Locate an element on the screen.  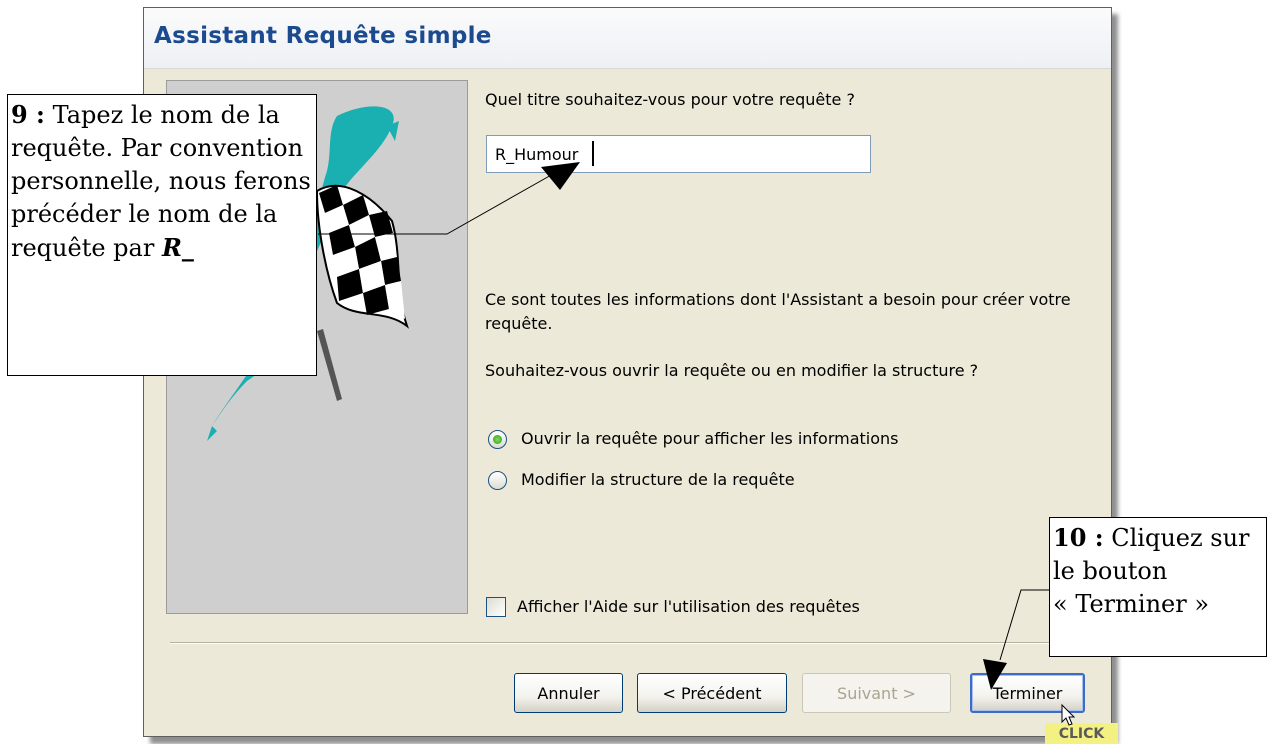
callout-9-prefix: R_ is located at coordinates (177, 247).